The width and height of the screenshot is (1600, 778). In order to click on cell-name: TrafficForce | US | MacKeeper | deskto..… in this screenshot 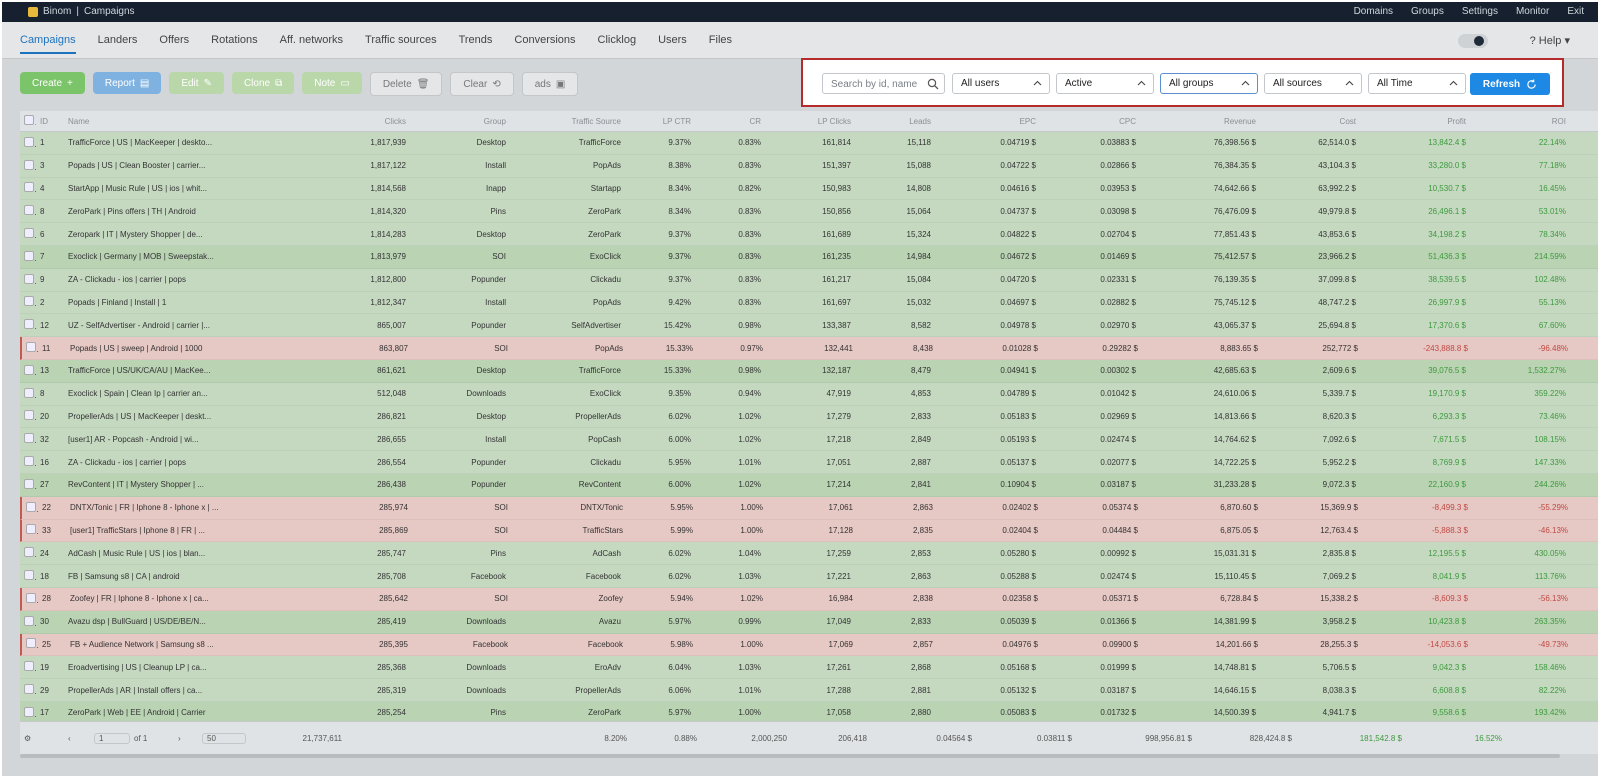, I will do `click(187, 142)`.